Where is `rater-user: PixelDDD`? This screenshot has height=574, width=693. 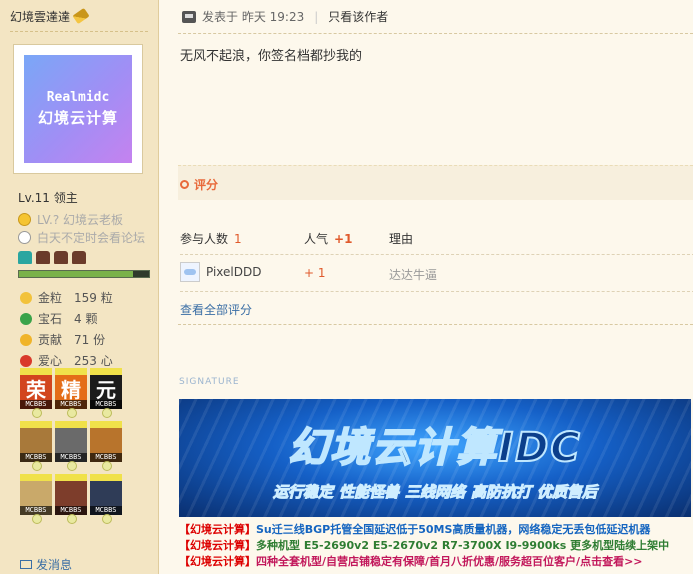
rater-user: PixelDDD is located at coordinates (220, 272).